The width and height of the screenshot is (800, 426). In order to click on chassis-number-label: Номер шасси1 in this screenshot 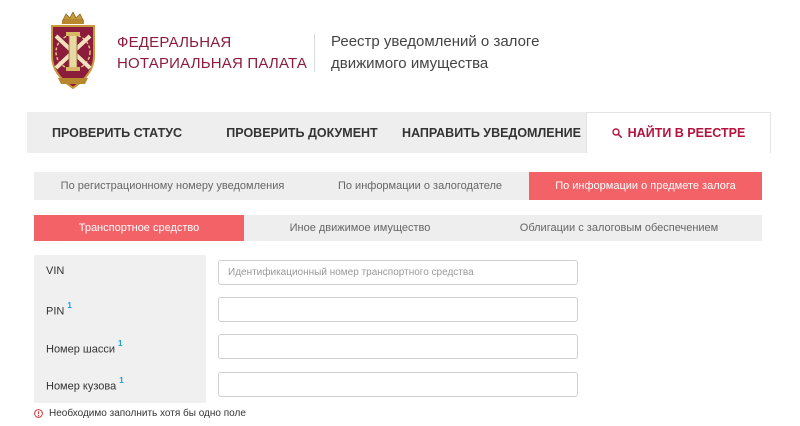, I will do `click(84, 347)`.